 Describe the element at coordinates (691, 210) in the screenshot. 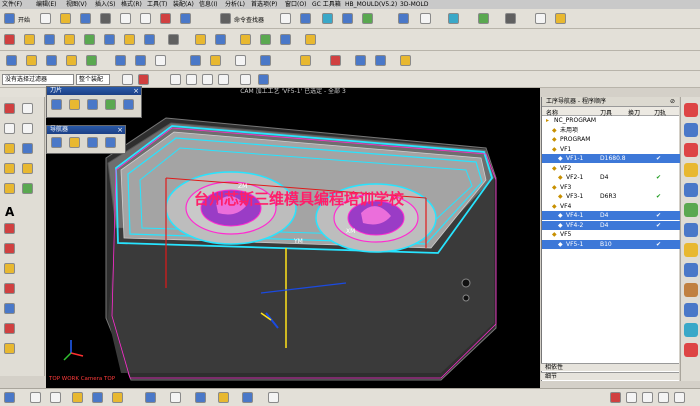

I see `web-browser-icon` at that location.